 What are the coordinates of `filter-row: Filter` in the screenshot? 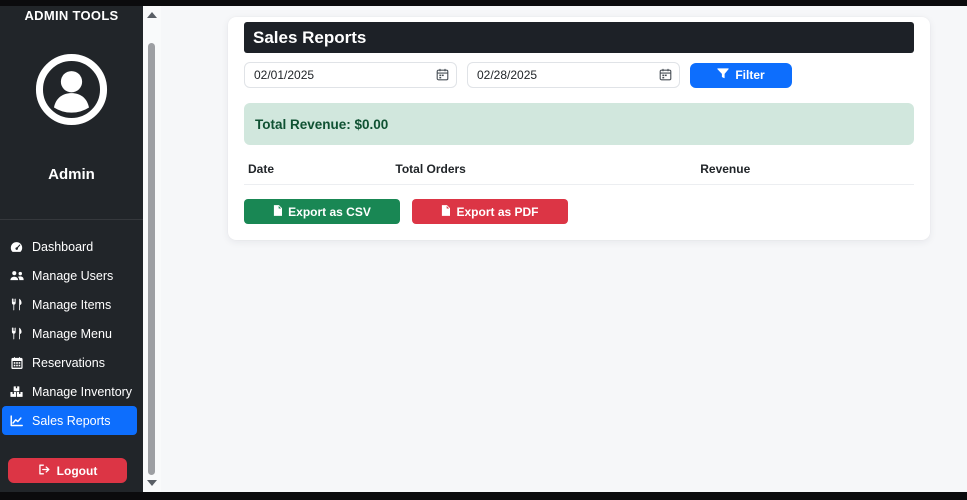 It's located at (579, 75).